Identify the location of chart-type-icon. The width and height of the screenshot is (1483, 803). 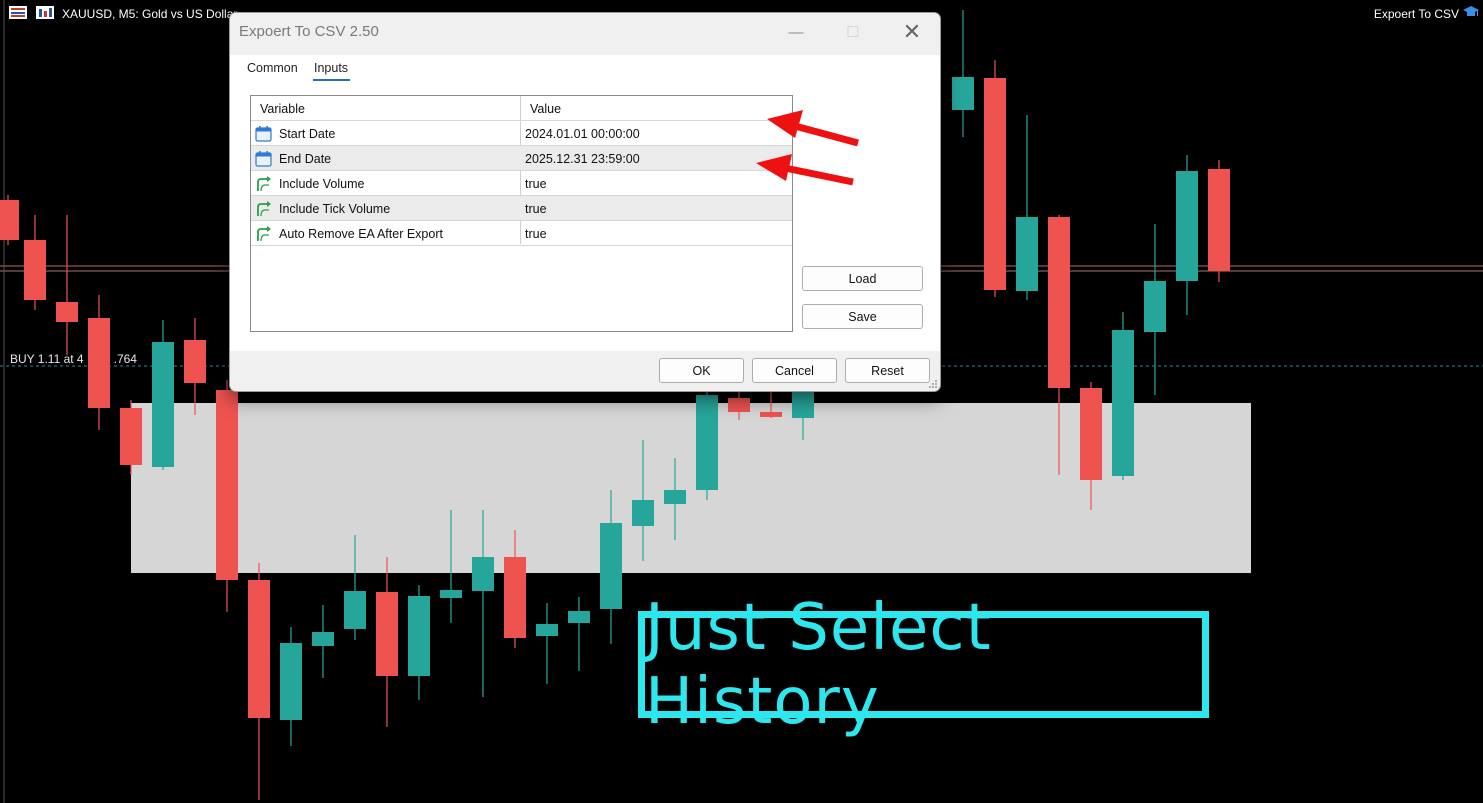
(45, 12).